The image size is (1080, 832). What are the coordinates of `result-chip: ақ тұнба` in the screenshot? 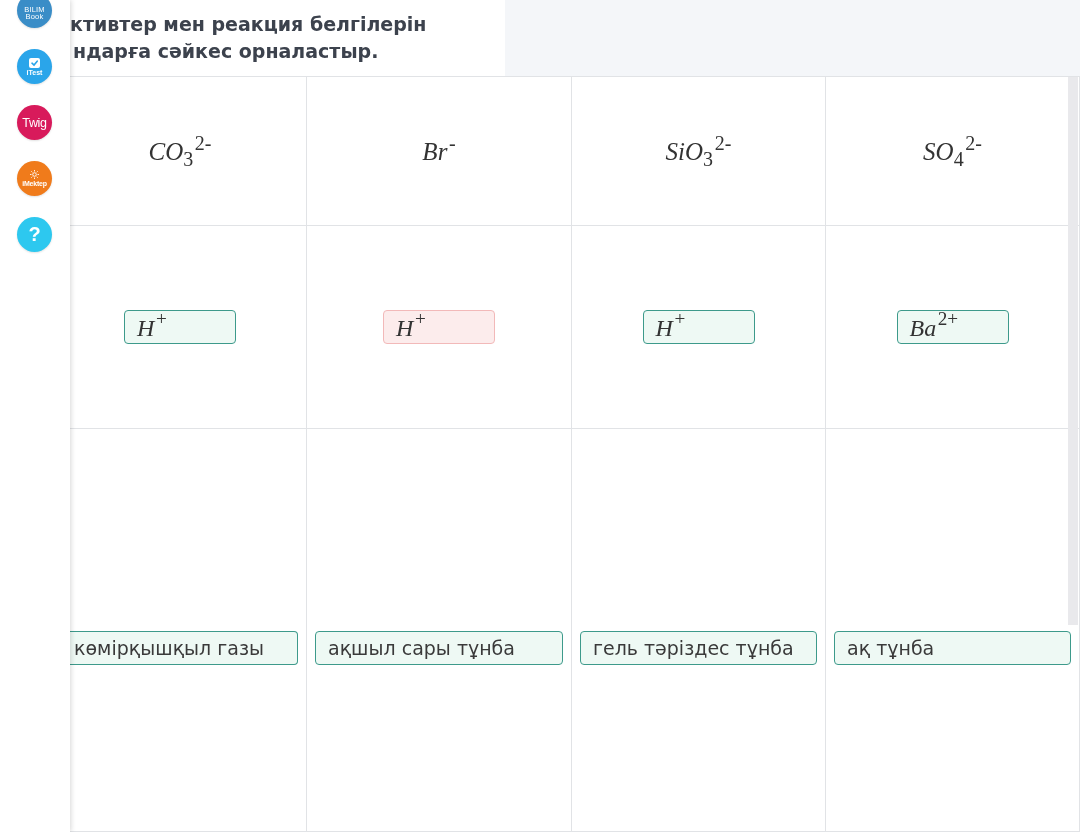 It's located at (952, 648).